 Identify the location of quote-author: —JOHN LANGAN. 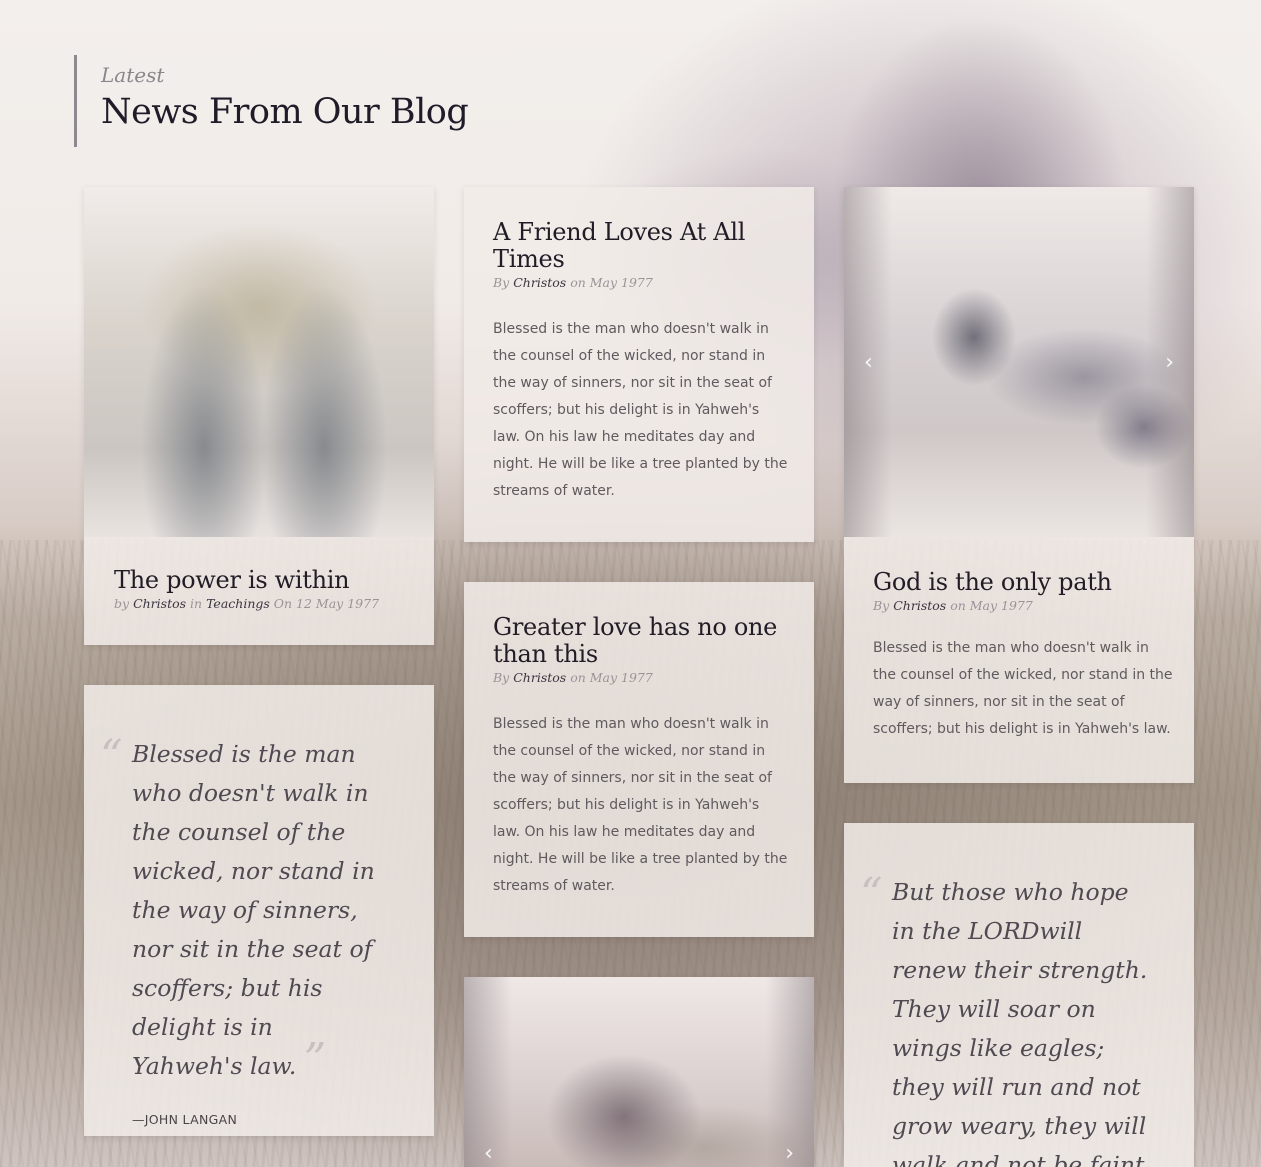
(185, 1119).